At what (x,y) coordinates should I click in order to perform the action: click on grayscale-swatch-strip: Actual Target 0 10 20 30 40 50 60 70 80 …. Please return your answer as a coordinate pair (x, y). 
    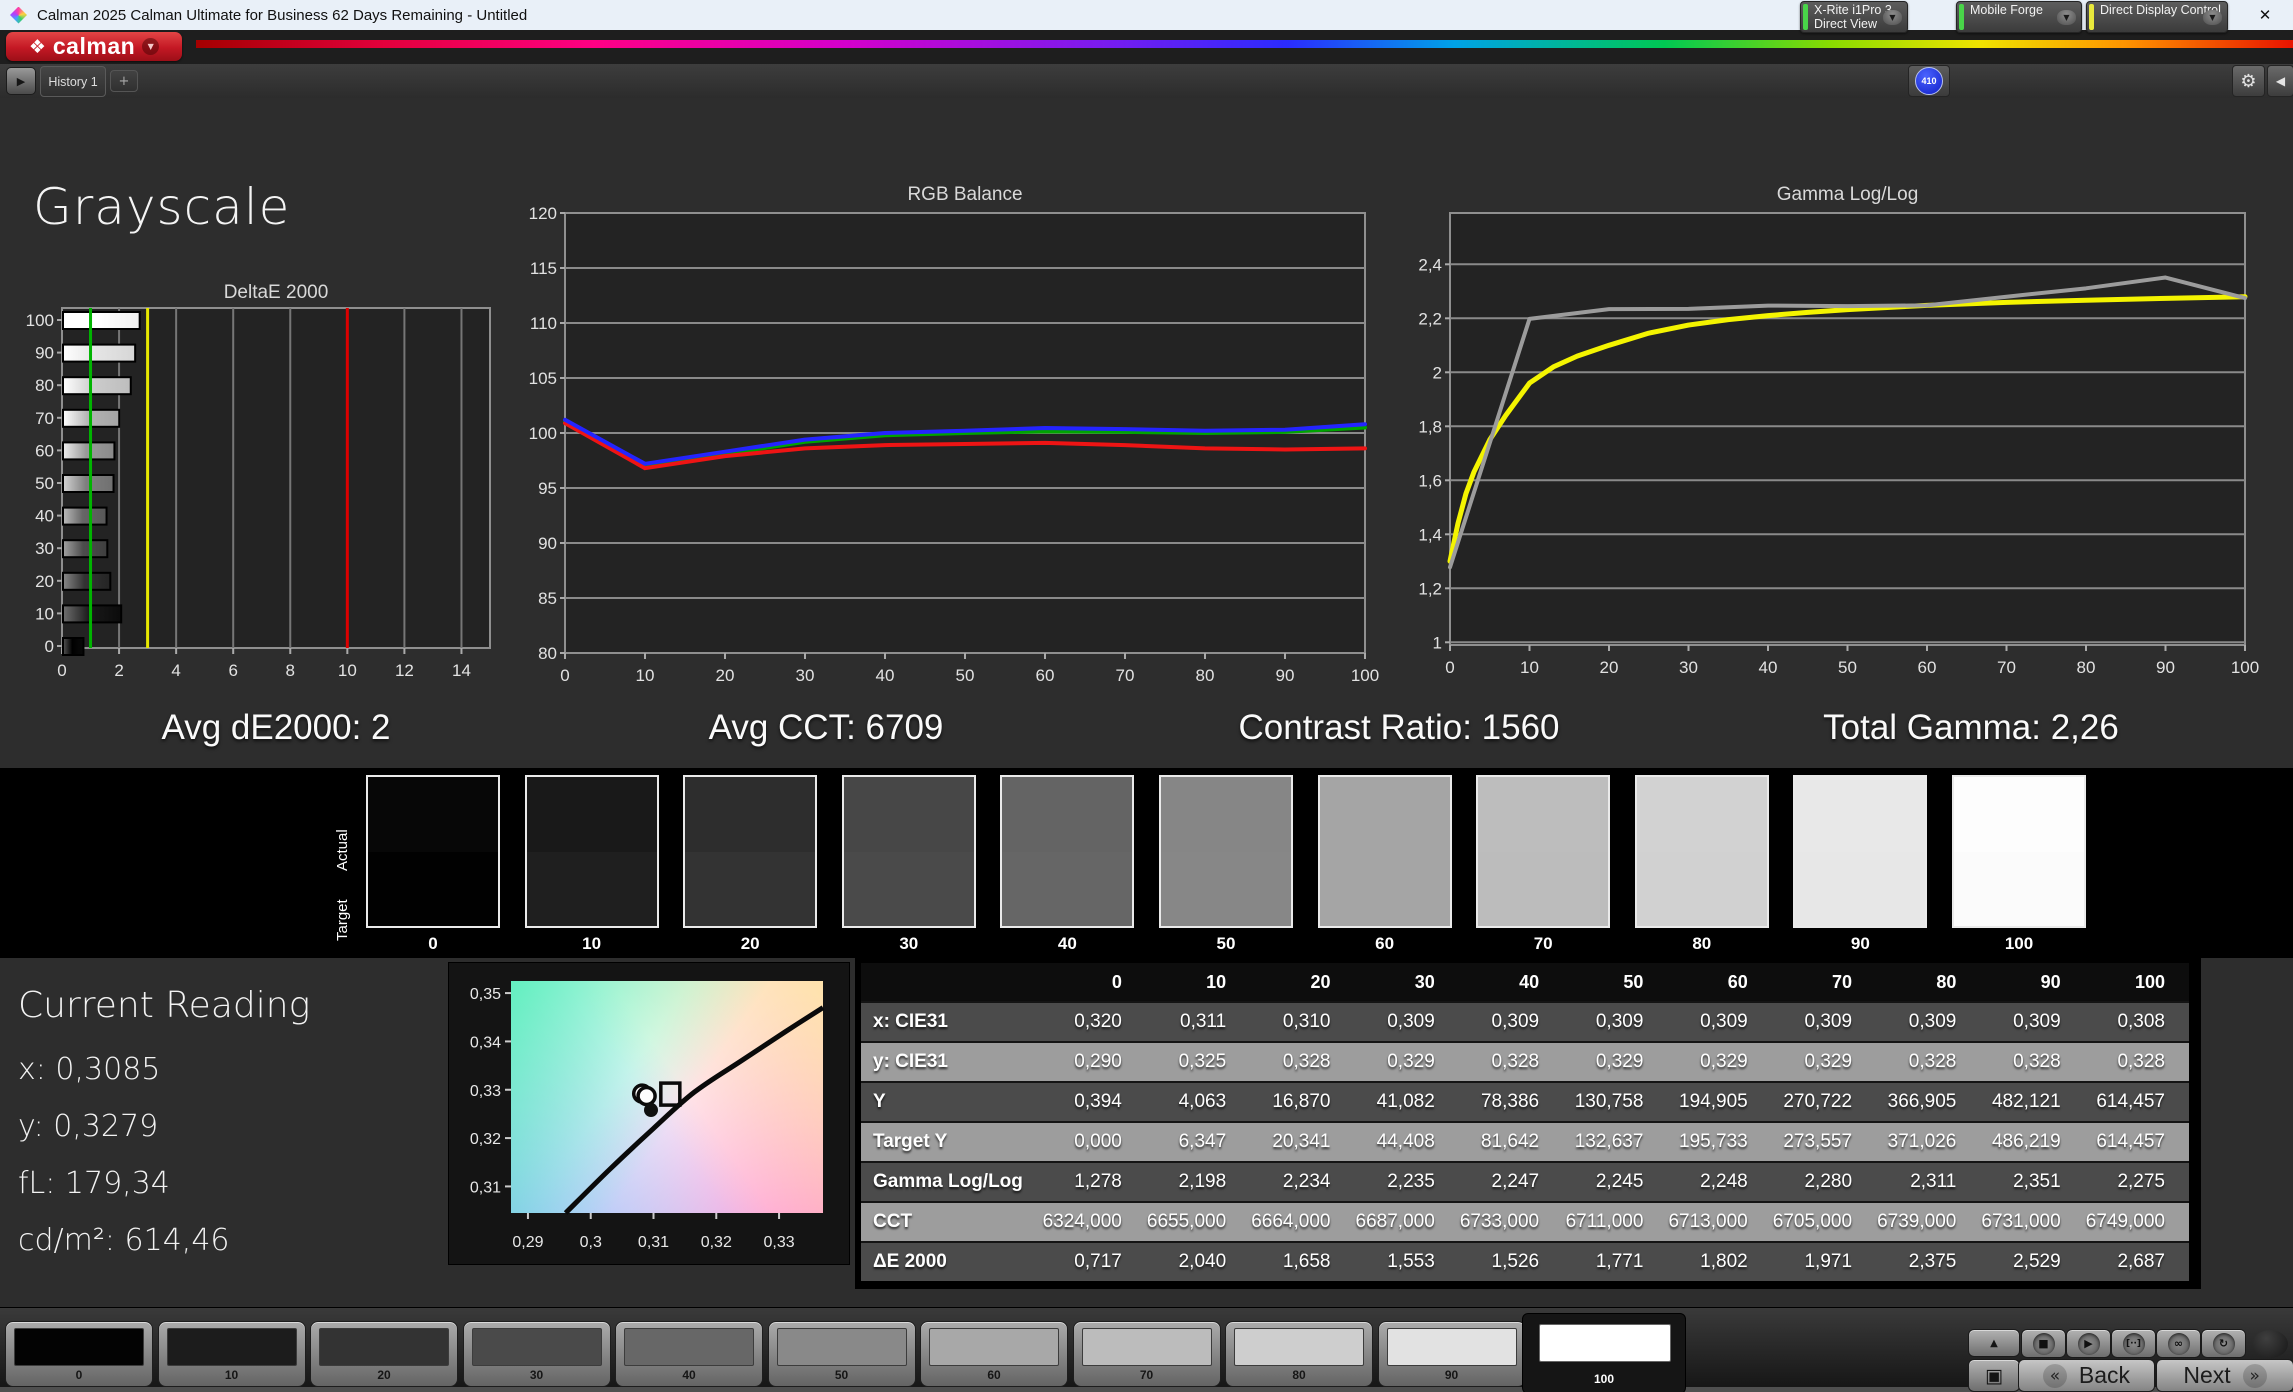
    Looking at the image, I should click on (1146, 863).